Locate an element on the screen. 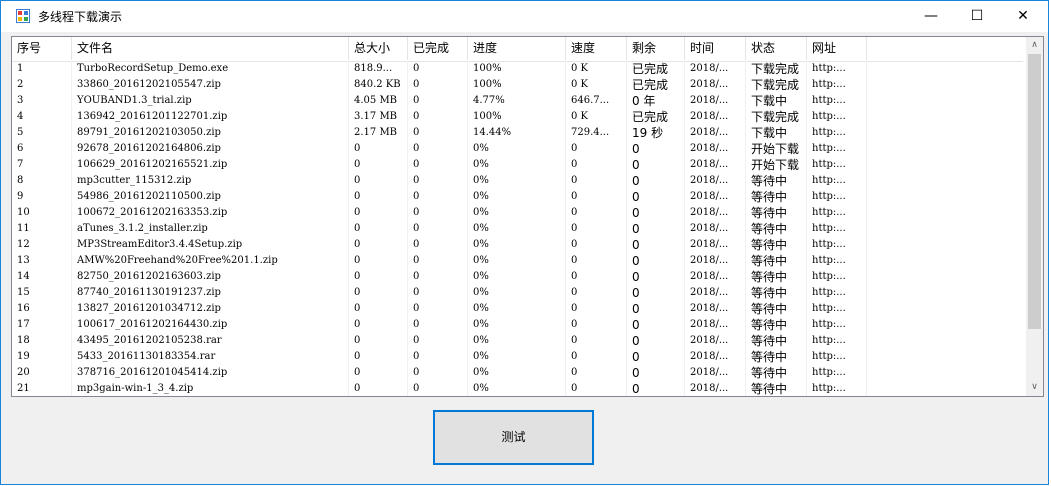  cell-status: 下载完成 is located at coordinates (776, 85).